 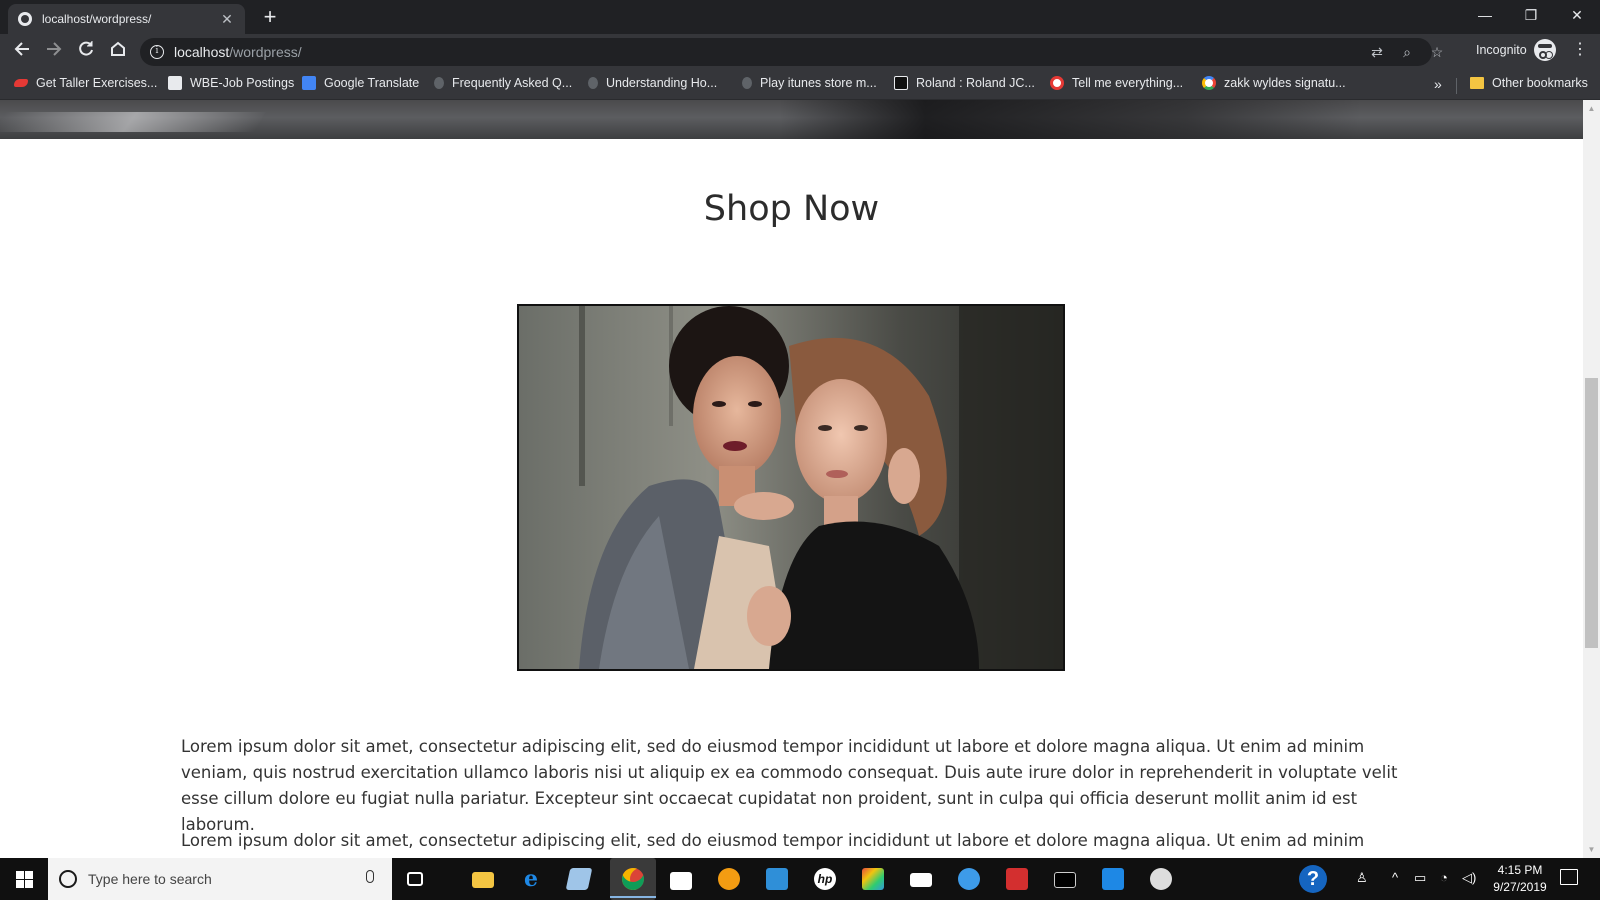 I want to click on edge-icon: e, so click(x=531, y=879).